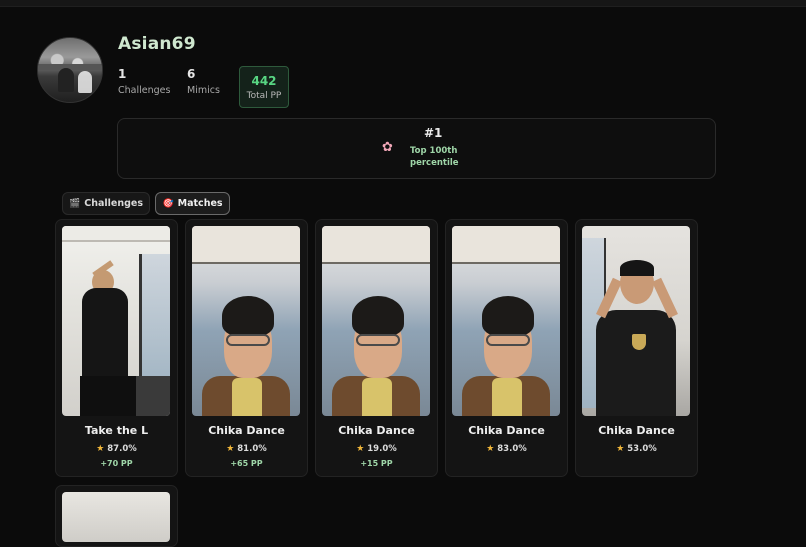 This screenshot has height=547, width=806. Describe the element at coordinates (116, 234) in the screenshot. I see `thumb-ceiling` at that location.